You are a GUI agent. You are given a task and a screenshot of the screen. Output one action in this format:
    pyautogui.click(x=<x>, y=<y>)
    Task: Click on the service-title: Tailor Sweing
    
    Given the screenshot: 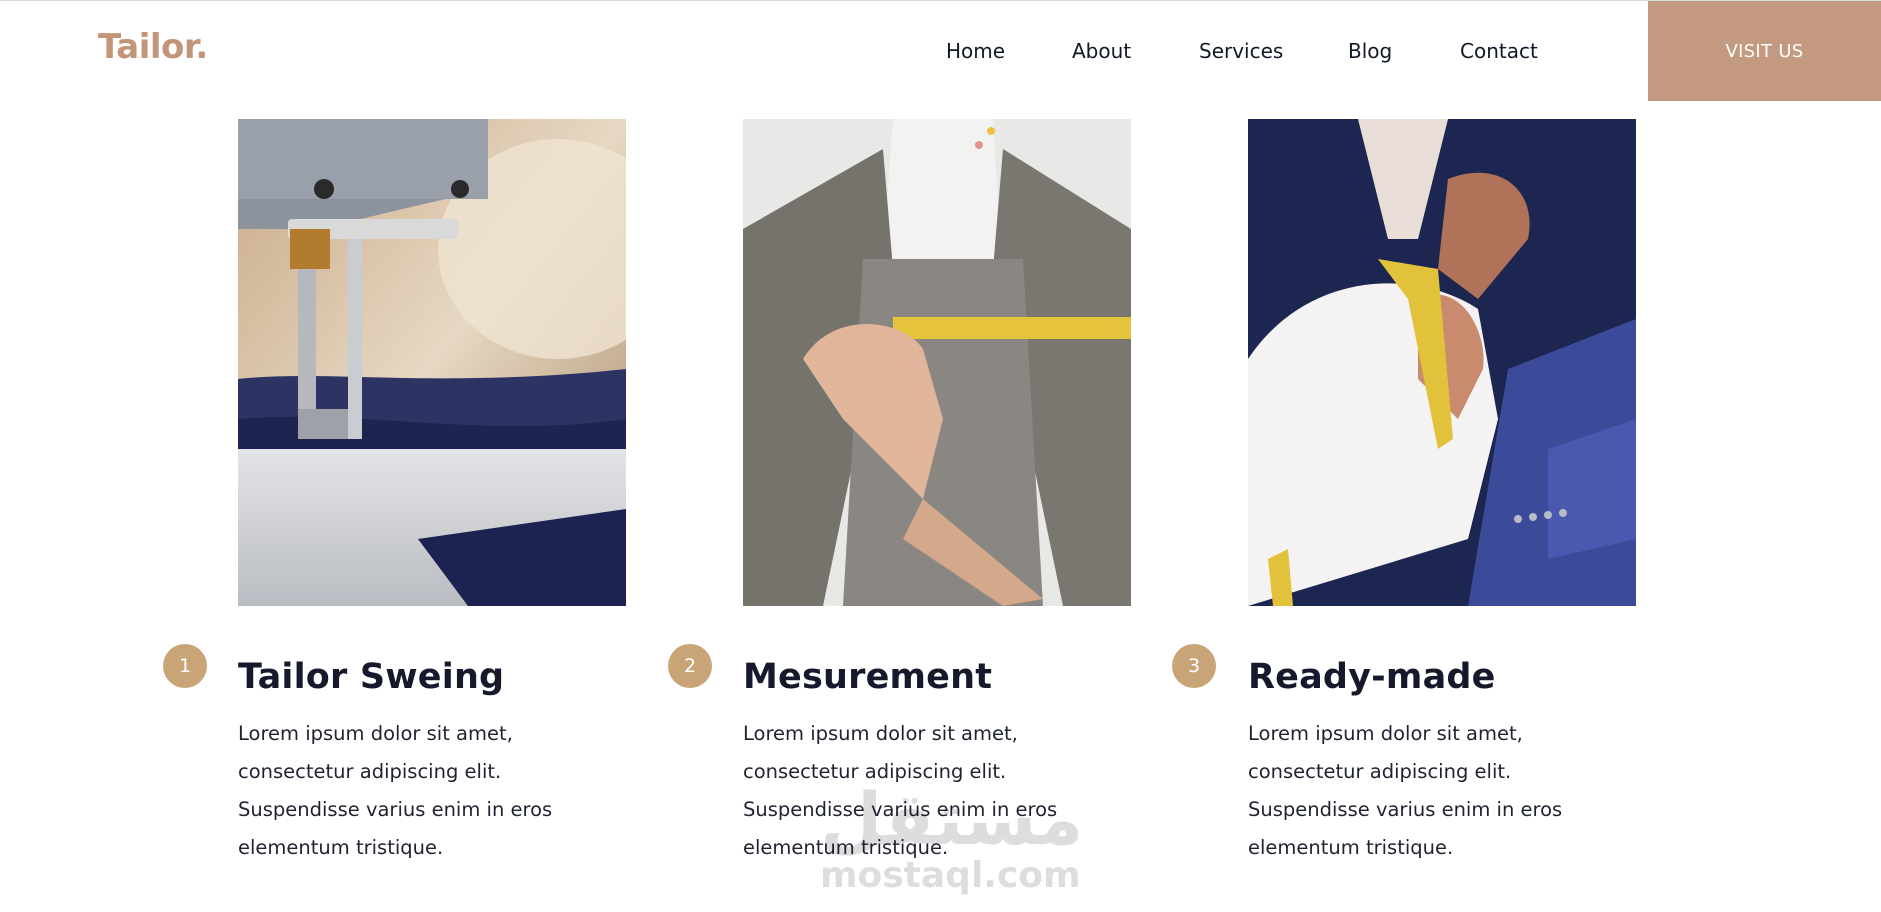 What is the action you would take?
    pyautogui.click(x=371, y=677)
    